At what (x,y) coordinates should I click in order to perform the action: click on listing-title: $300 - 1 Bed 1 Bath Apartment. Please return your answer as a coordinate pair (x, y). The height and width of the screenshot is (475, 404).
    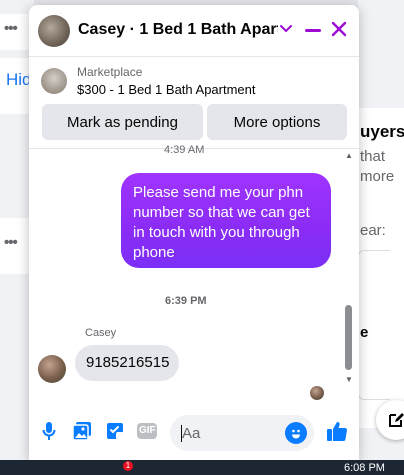
    Looking at the image, I should click on (166, 89).